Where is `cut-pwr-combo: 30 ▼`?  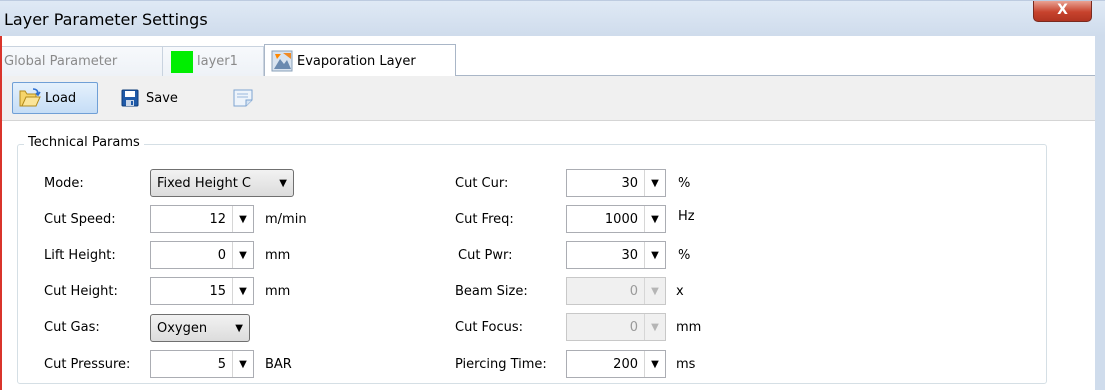
cut-pwr-combo: 30 ▼ is located at coordinates (616, 255).